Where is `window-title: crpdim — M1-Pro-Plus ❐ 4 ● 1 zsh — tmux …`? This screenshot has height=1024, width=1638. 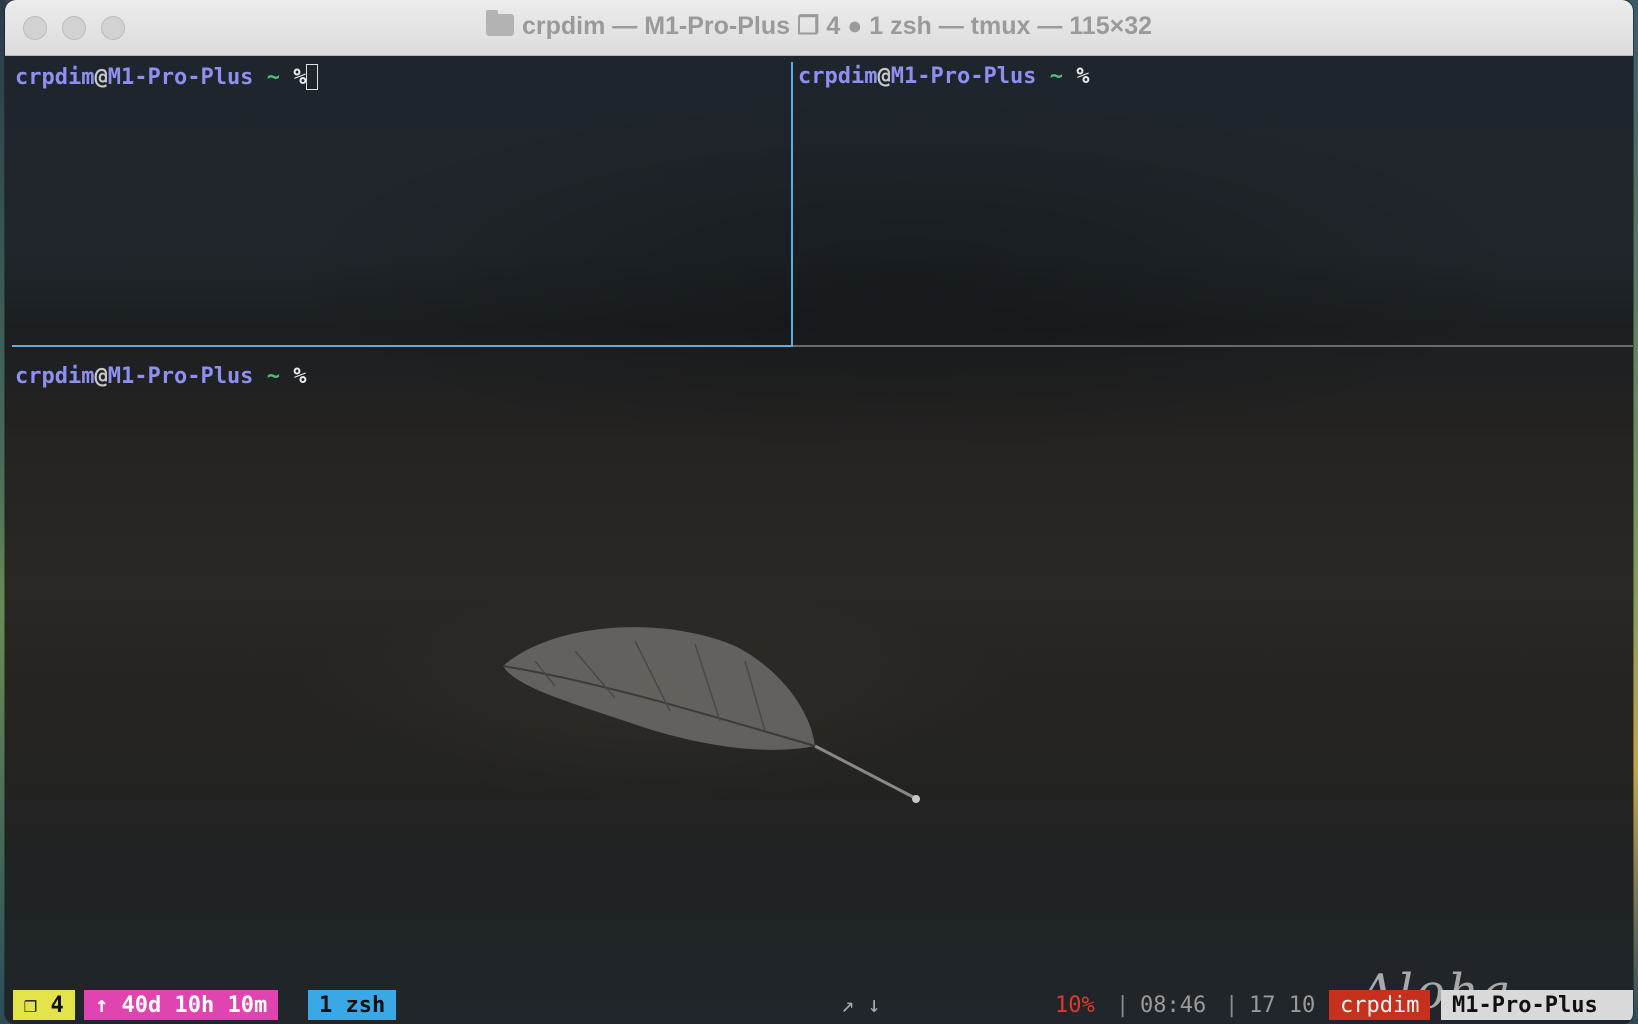
window-title: crpdim — M1-Pro-Plus ❐ 4 ● 1 zsh — tmux … is located at coordinates (819, 25).